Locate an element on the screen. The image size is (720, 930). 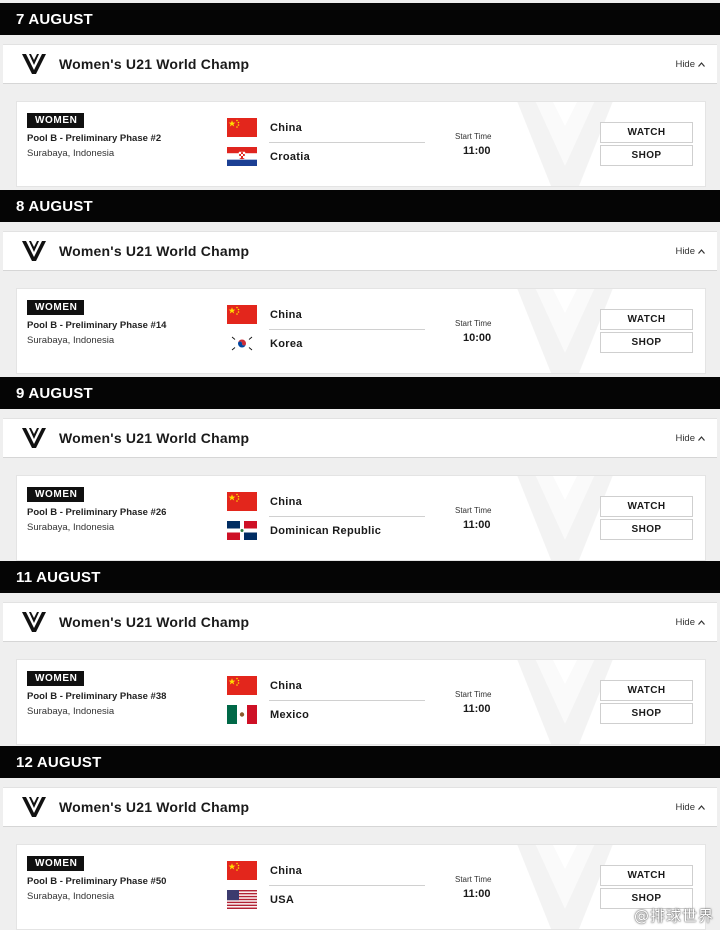
match-phase: Pool B - Preliminary Phase #50 is located at coordinates (97, 881).